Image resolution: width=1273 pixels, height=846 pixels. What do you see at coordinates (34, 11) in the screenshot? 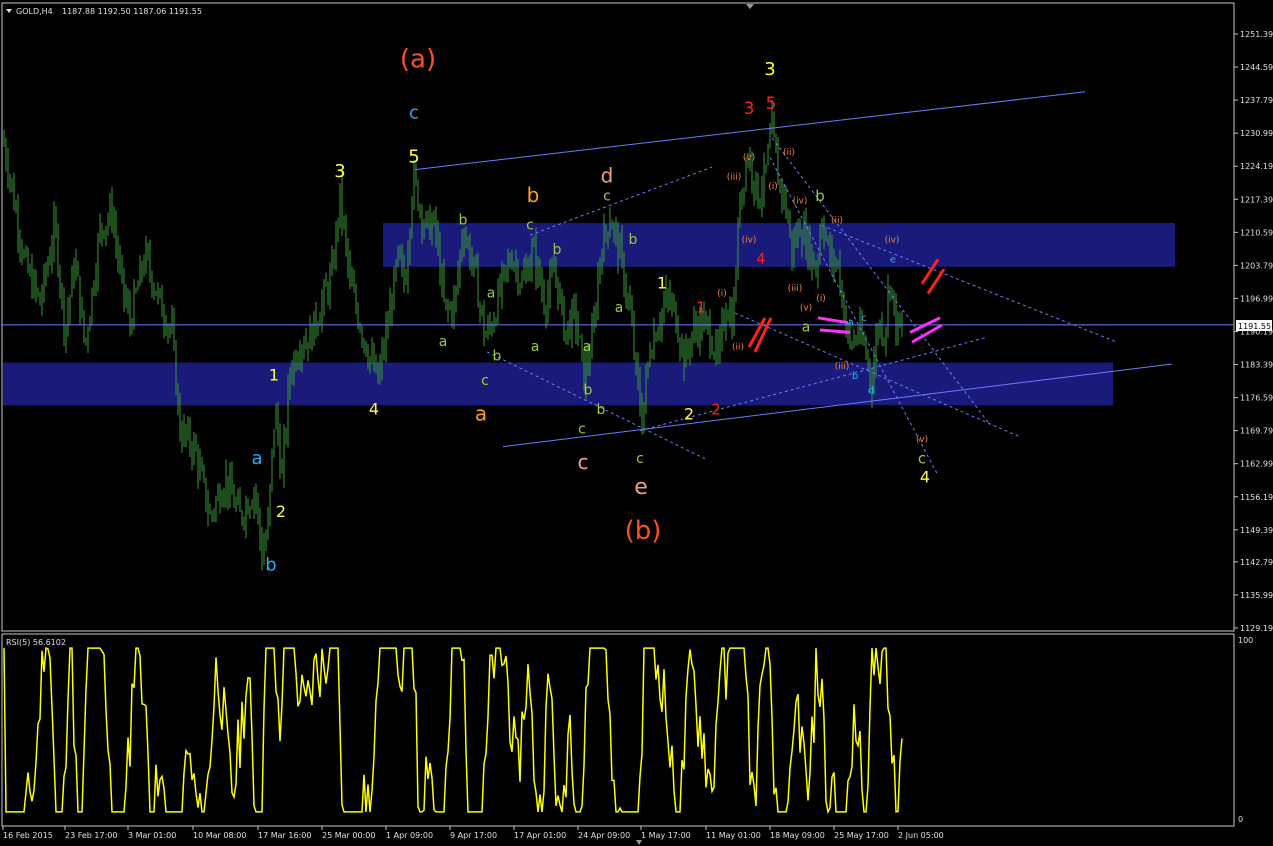
I see `symbol-label: GOLD,H4` at bounding box center [34, 11].